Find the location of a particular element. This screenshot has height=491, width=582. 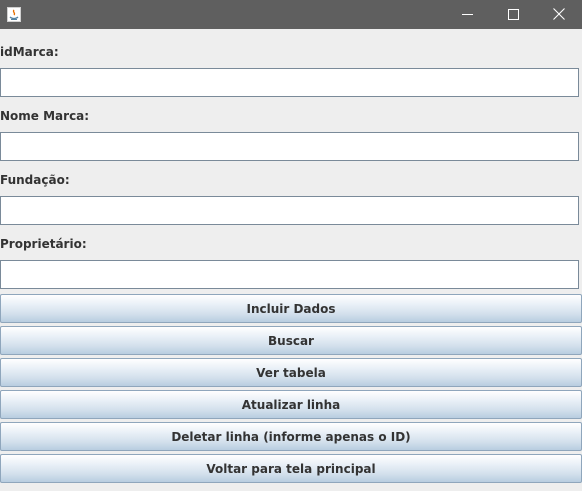

idmarca-label: idMarca: is located at coordinates (29, 52).